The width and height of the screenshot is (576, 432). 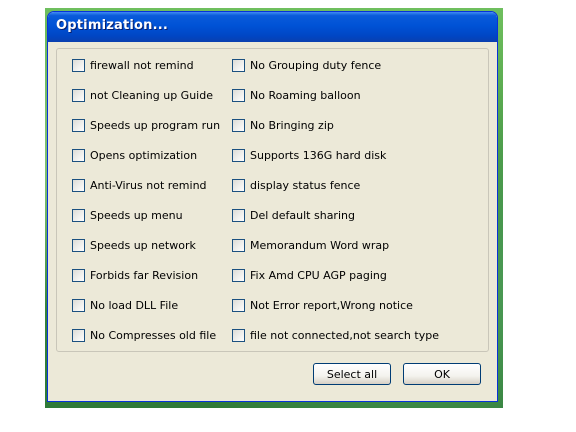 I want to click on checkbox-label: Speeds up menu, so click(x=136, y=215).